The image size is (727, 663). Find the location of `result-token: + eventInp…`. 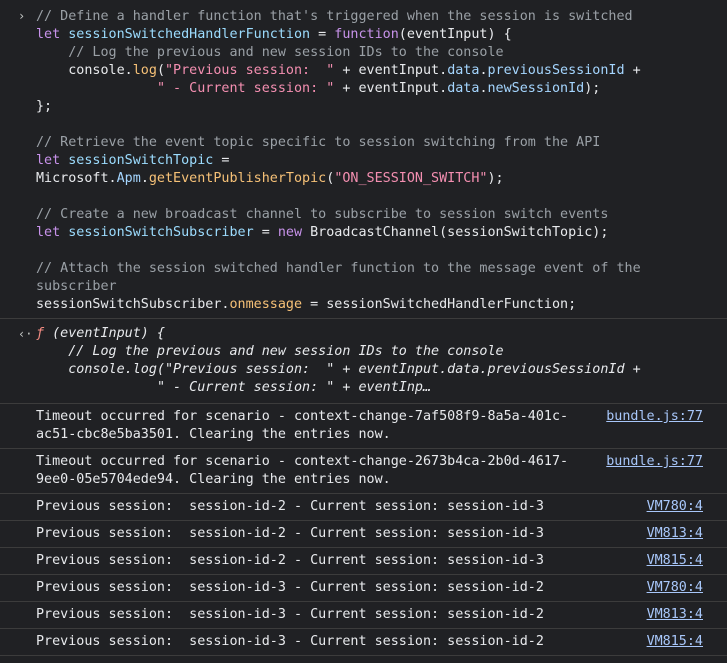

result-token: + eventInp… is located at coordinates (383, 387).